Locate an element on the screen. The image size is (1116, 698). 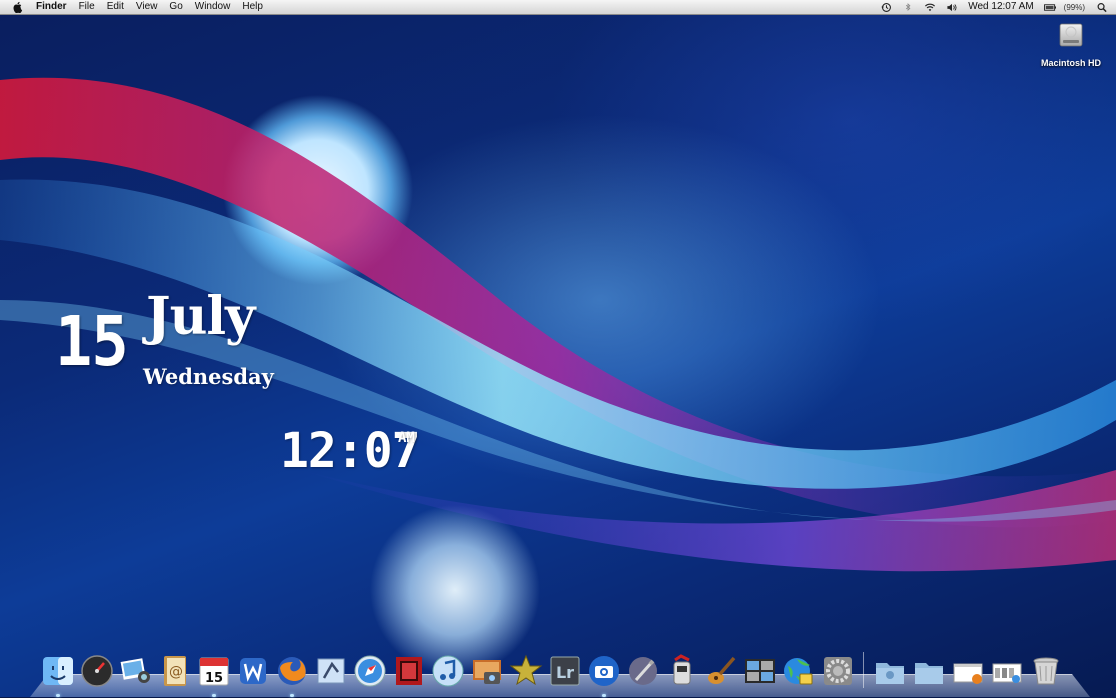
script-editor-icon is located at coordinates (643, 671).